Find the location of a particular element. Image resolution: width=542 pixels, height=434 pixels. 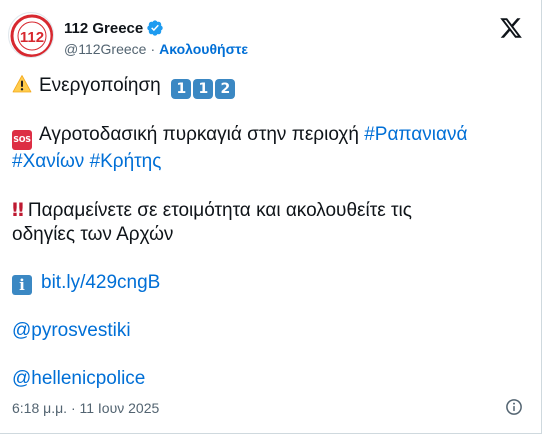

warning-icon is located at coordinates (22, 84).